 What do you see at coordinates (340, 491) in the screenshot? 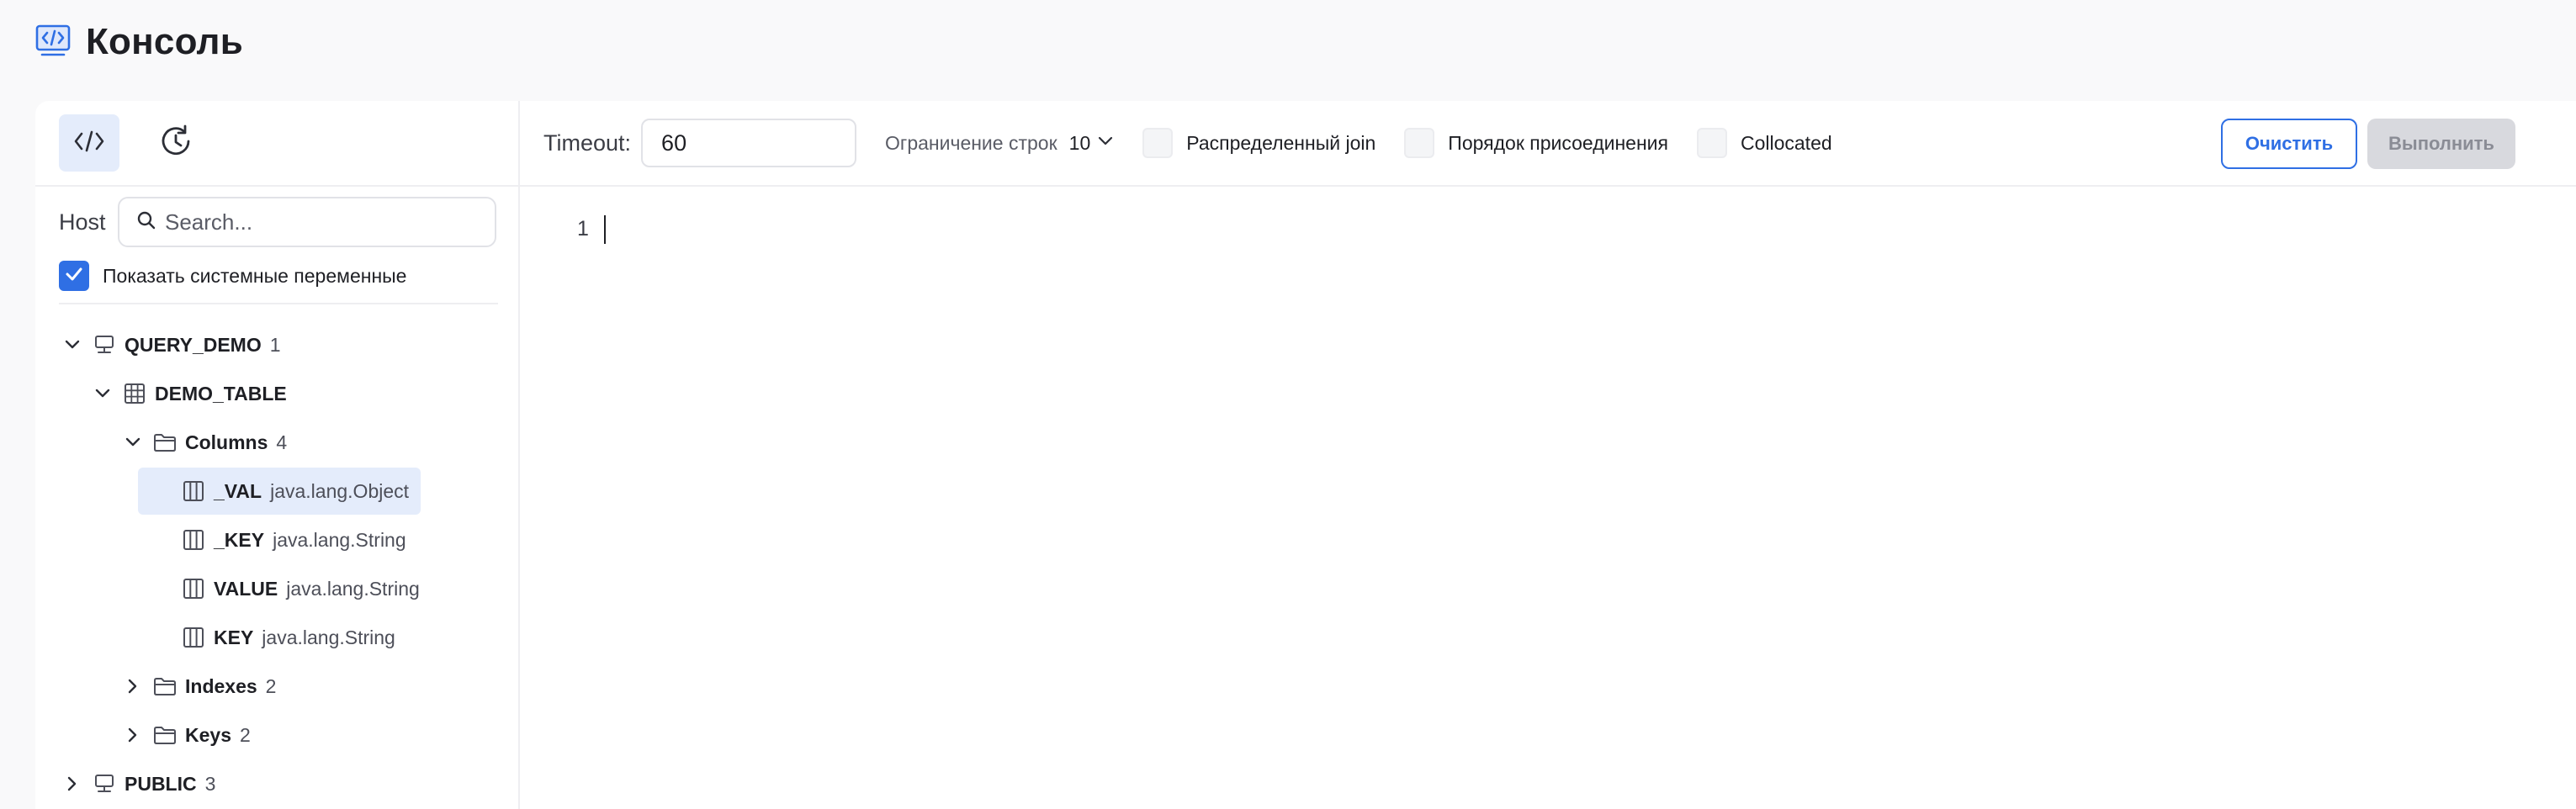
I see `tree-node-type: java.lang.Object` at bounding box center [340, 491].